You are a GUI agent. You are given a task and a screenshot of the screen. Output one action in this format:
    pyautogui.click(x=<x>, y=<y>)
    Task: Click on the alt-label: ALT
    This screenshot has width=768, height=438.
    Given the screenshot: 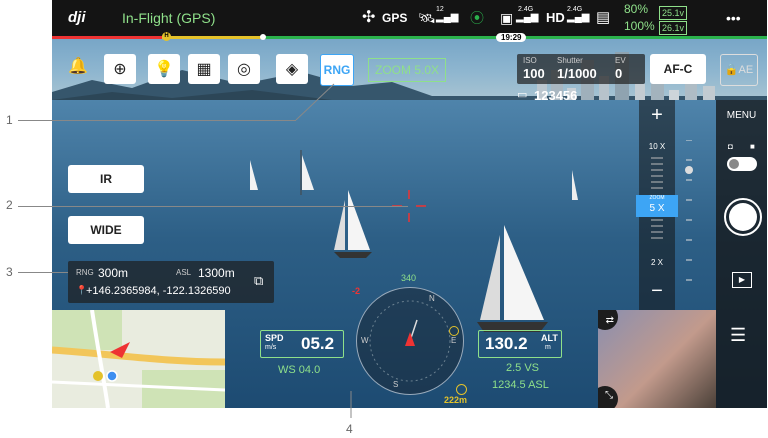 What is the action you would take?
    pyautogui.click(x=549, y=338)
    